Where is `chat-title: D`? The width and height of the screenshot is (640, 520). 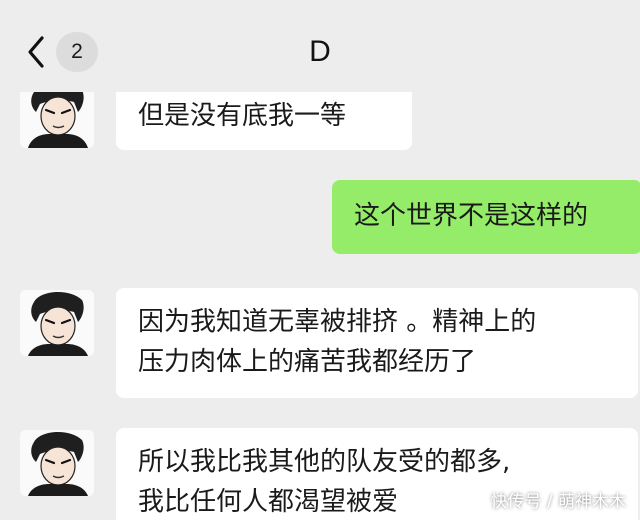
chat-title: D is located at coordinates (320, 51).